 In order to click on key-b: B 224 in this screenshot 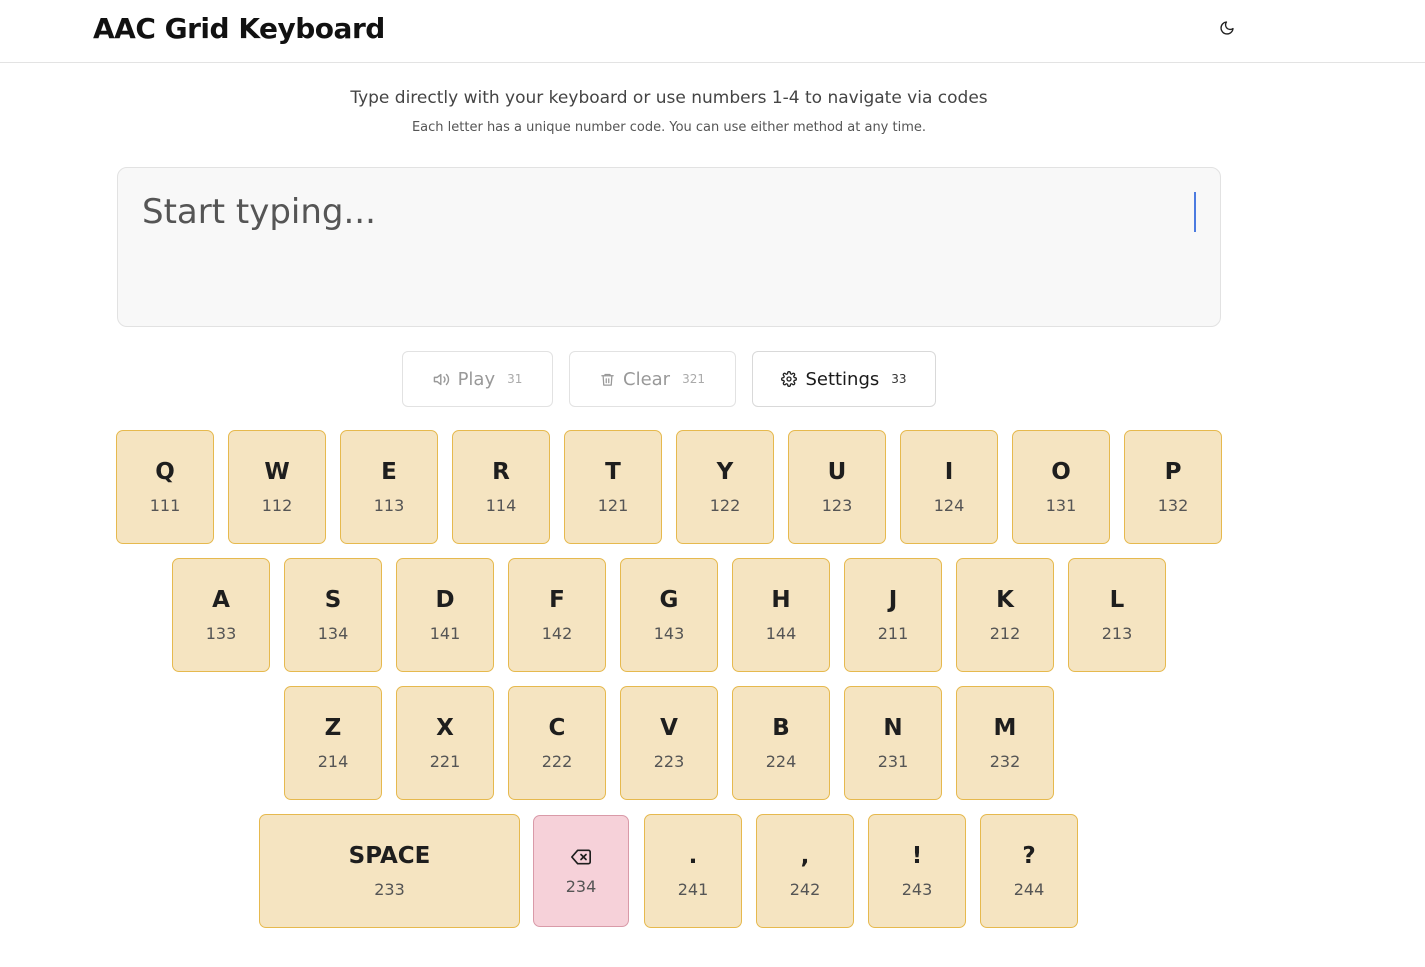, I will do `click(781, 743)`.